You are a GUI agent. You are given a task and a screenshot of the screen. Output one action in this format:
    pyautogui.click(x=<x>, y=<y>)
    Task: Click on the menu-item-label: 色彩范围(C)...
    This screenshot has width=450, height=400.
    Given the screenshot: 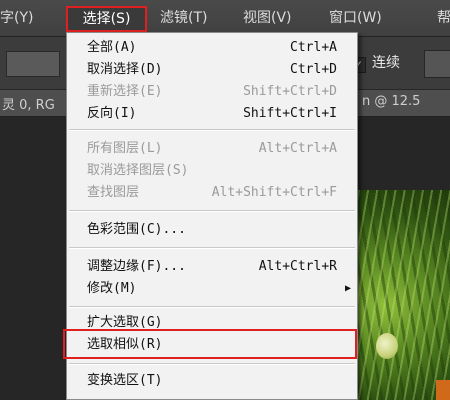 What is the action you would take?
    pyautogui.click(x=136, y=229)
    